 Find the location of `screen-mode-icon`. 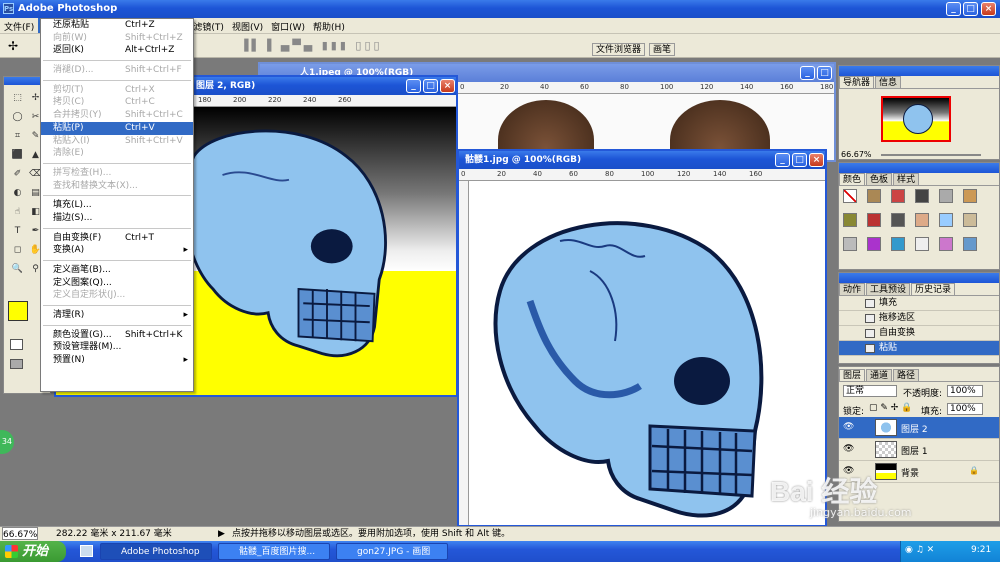

screen-mode-icon is located at coordinates (16, 364).